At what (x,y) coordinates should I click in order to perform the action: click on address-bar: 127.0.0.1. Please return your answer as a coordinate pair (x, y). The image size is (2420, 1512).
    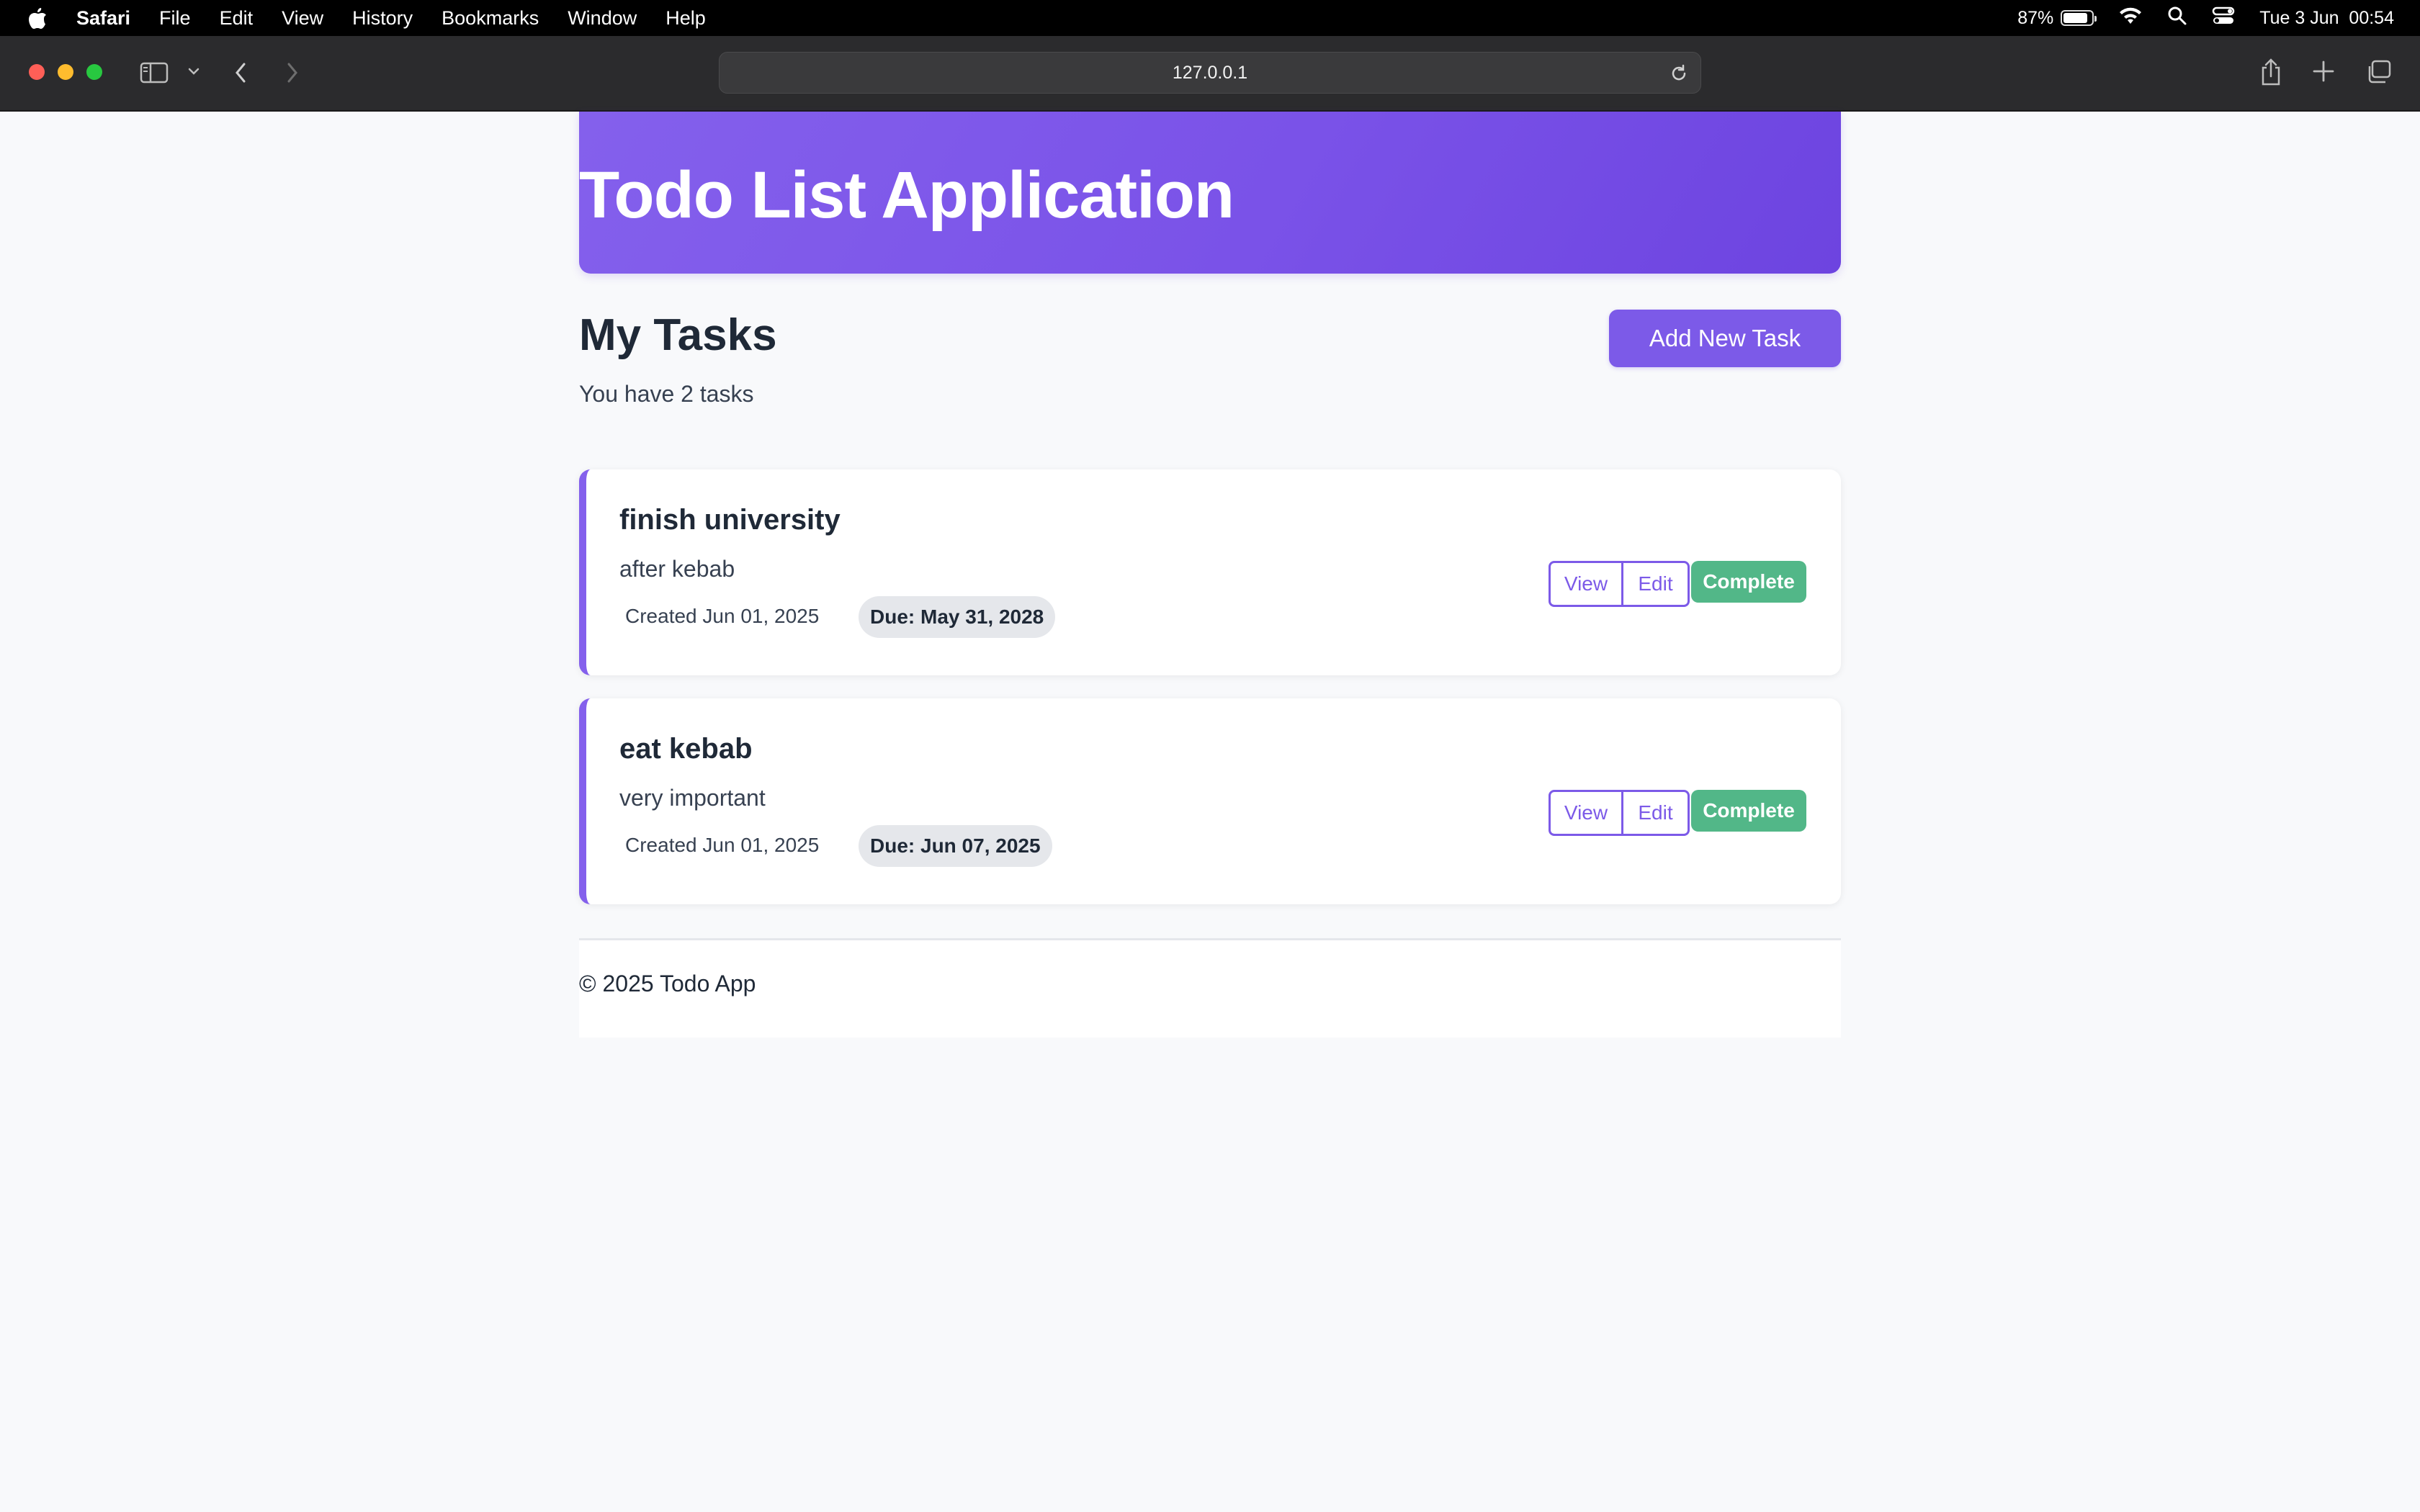
    Looking at the image, I should click on (1210, 73).